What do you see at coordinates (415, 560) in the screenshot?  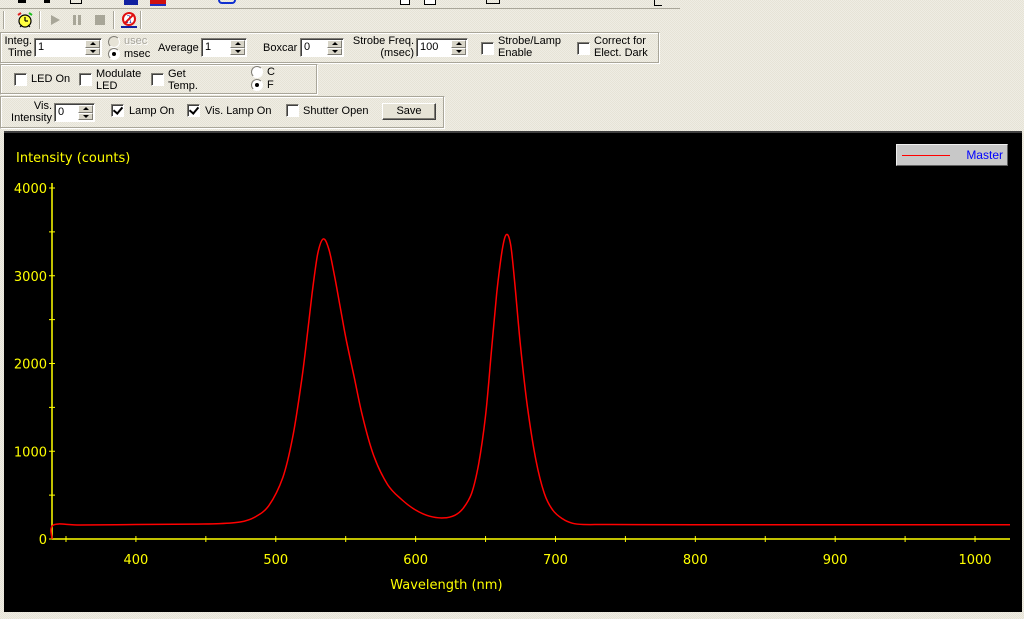 I see `x-tick-label: 600` at bounding box center [415, 560].